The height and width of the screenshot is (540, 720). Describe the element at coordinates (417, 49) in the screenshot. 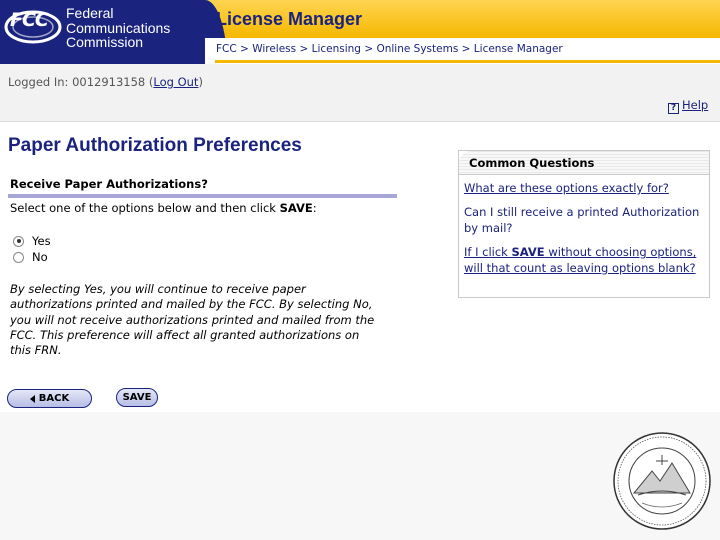

I see `breadcrumb-online-systems: Online Systems` at that location.